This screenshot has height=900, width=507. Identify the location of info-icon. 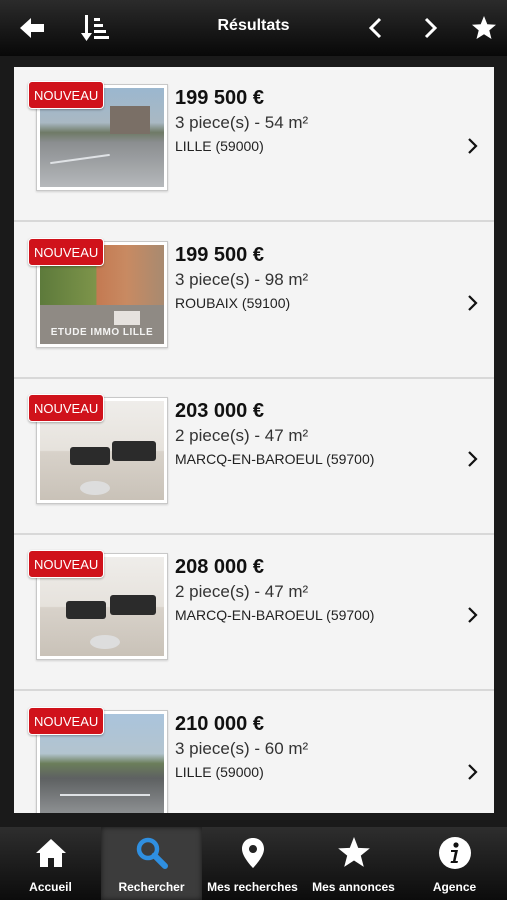
(454, 853).